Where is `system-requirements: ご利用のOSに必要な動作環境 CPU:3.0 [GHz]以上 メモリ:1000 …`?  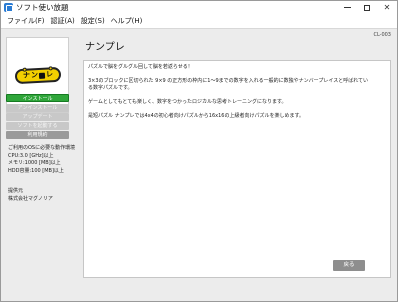 system-requirements: ご利用のOSに必要な動作環境 CPU:3.0 [GHz]以上 メモリ:1000 … is located at coordinates (41, 160).